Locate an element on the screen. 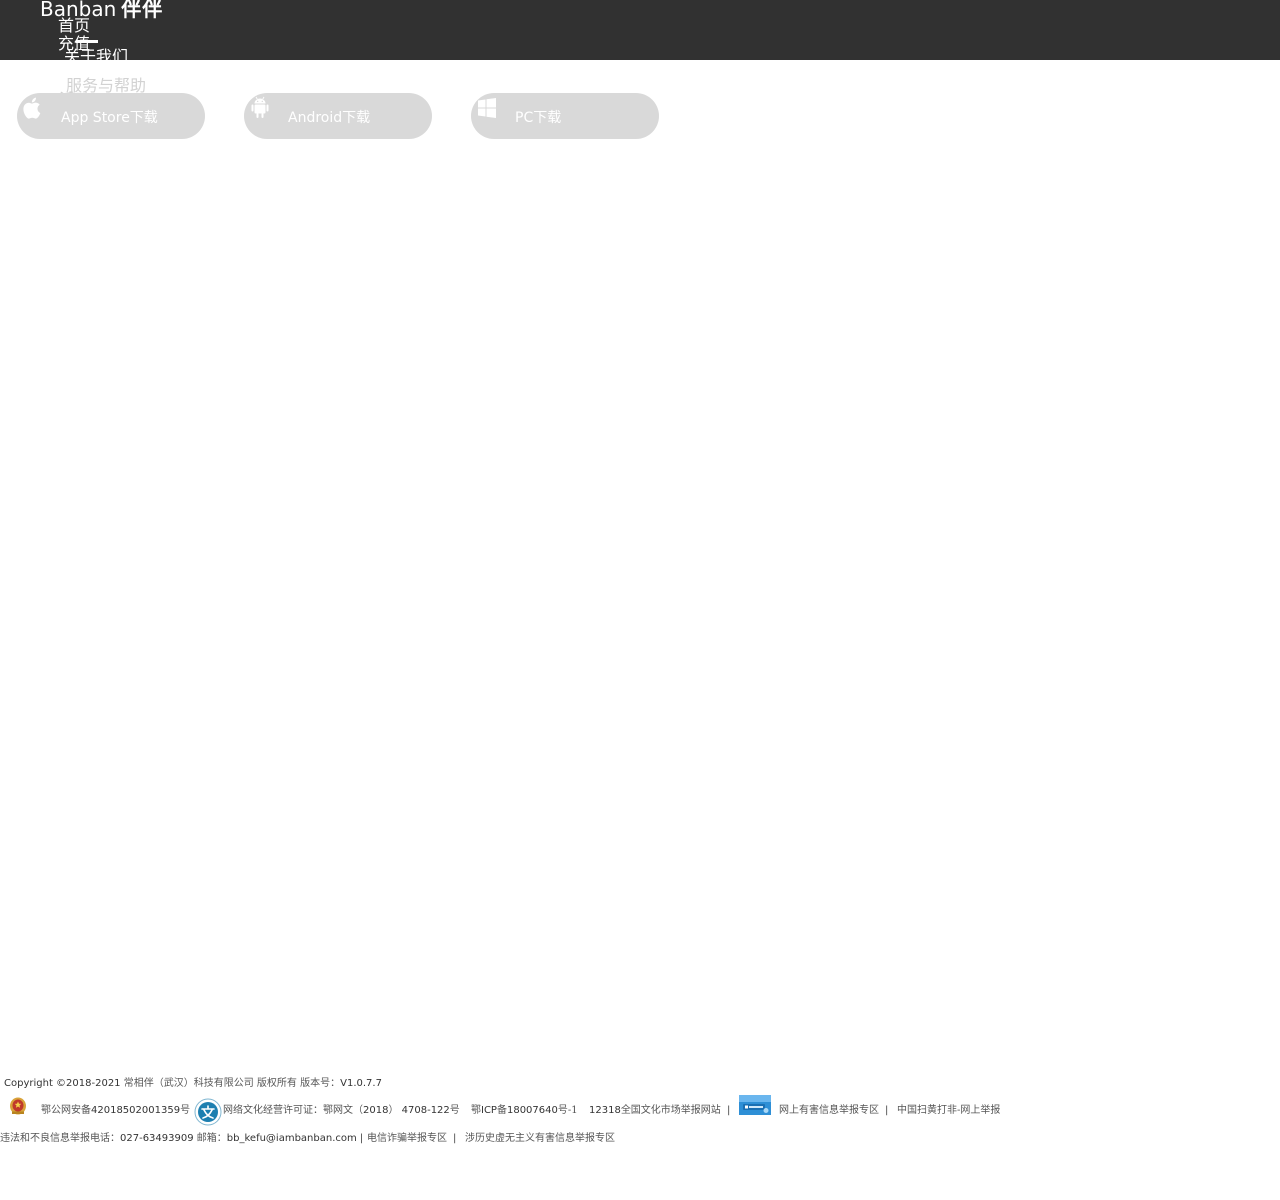 The width and height of the screenshot is (1280, 1200). pc-download-label: PC下载 is located at coordinates (538, 118).